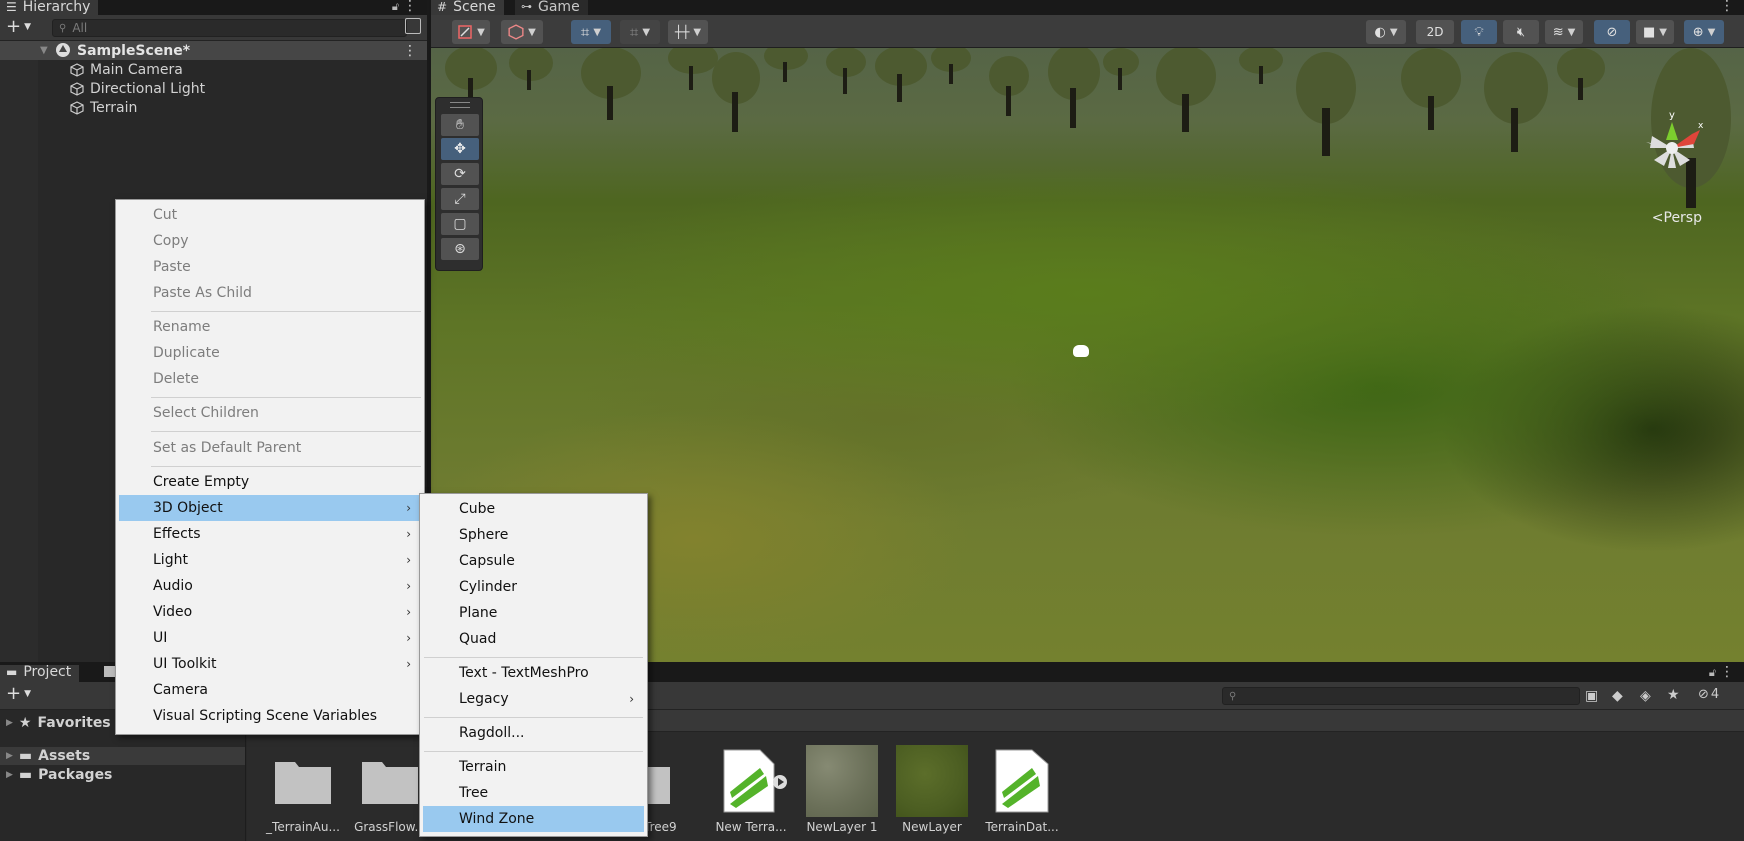  I want to click on add-button: + ▼, so click(18, 27).